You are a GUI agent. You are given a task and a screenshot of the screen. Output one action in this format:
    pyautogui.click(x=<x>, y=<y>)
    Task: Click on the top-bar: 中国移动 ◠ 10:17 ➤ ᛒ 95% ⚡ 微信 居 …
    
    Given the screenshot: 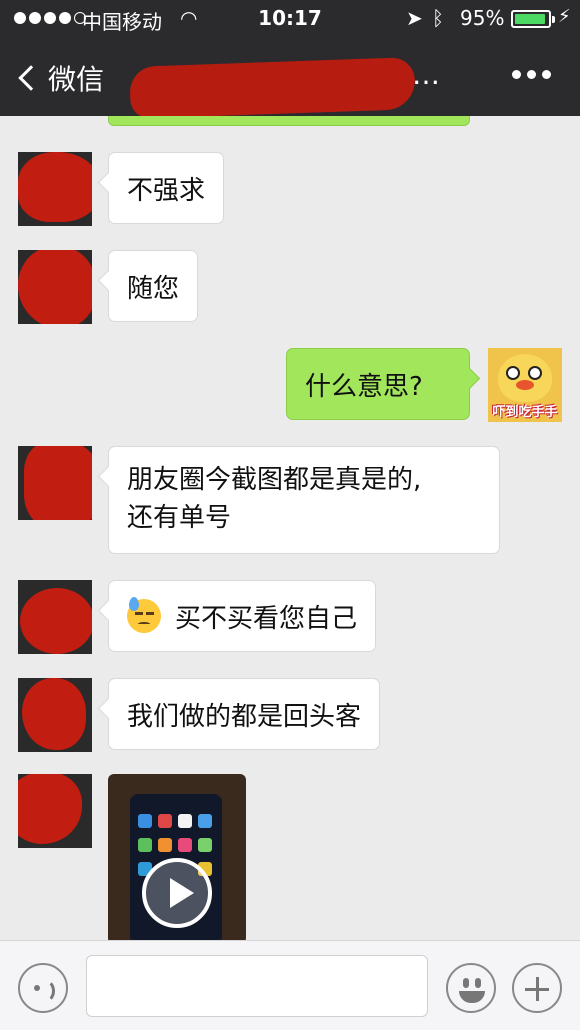 What is the action you would take?
    pyautogui.click(x=290, y=59)
    